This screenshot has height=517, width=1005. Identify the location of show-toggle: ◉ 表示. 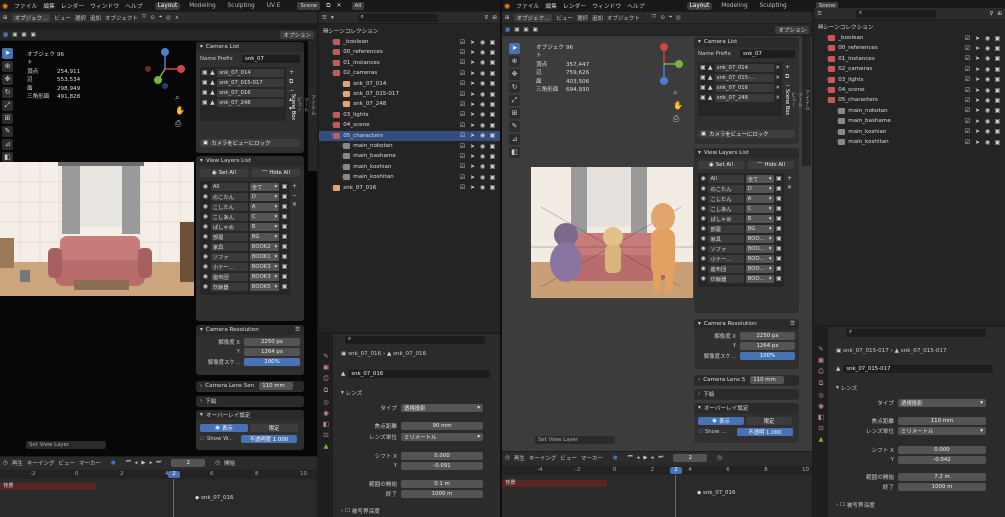
(224, 428).